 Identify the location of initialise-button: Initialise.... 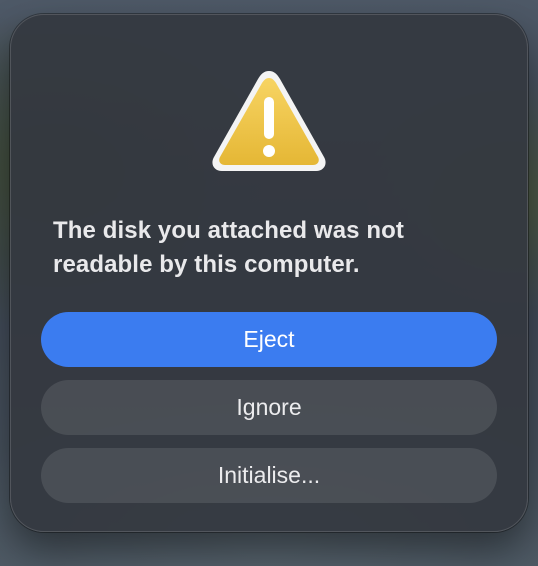
(269, 475).